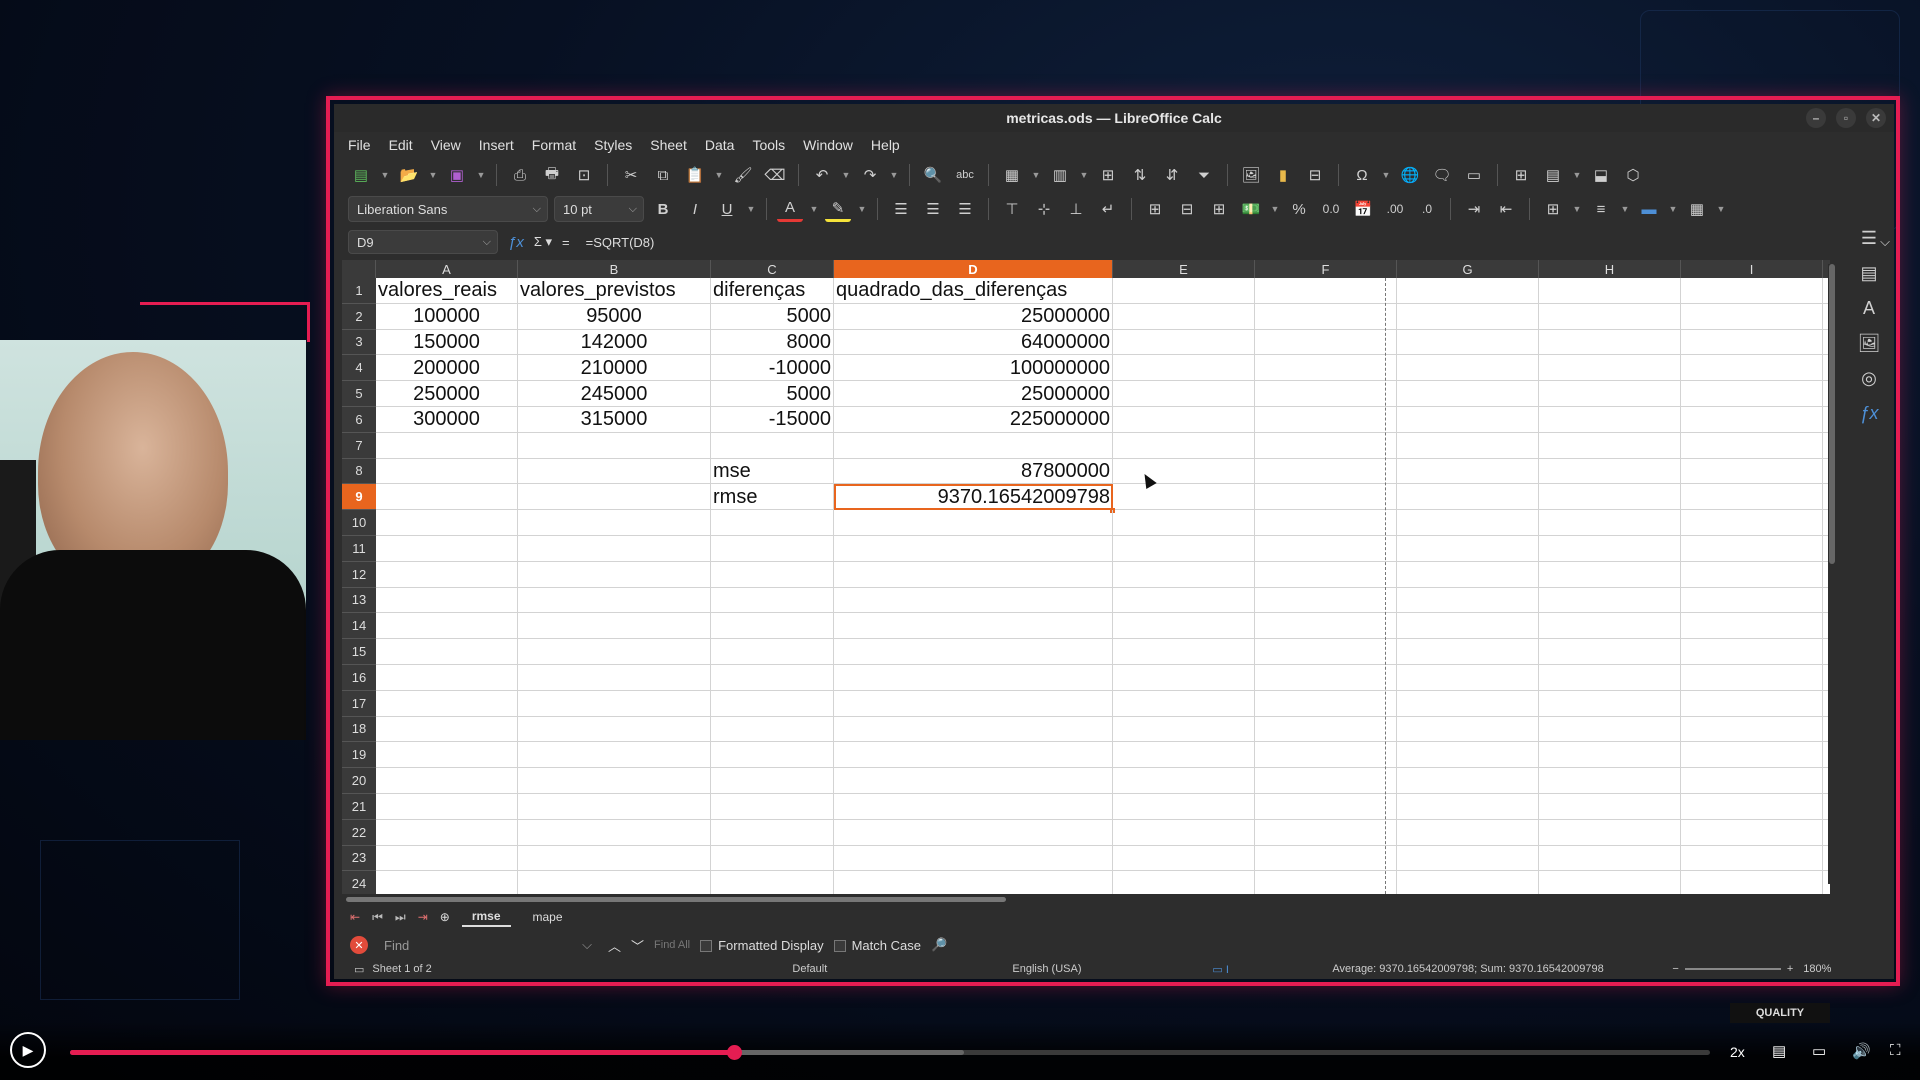  I want to click on cell-h2, so click(1610, 316).